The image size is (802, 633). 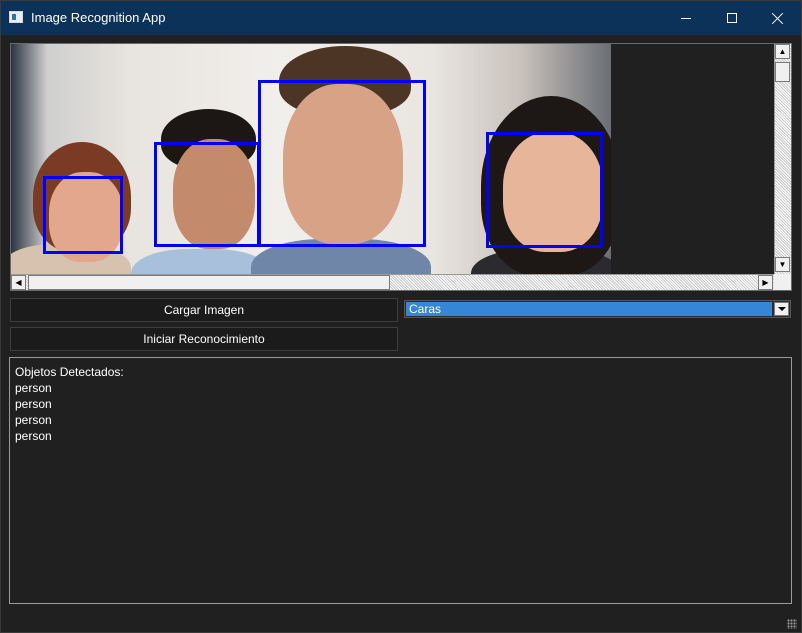 I want to click on minimize-icon, so click(x=686, y=18).